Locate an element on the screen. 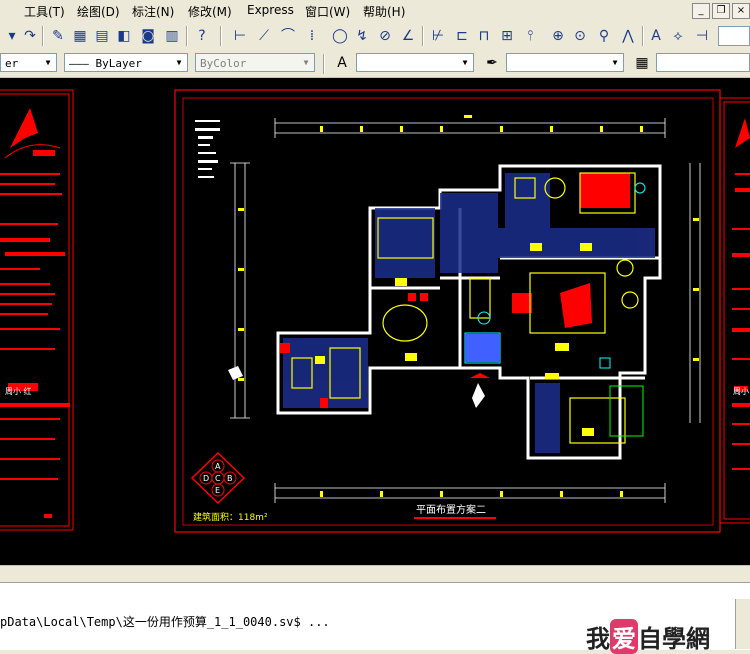 Image resolution: width=750 pixels, height=654 pixels. calculator-icon: ▥ is located at coordinates (172, 36).